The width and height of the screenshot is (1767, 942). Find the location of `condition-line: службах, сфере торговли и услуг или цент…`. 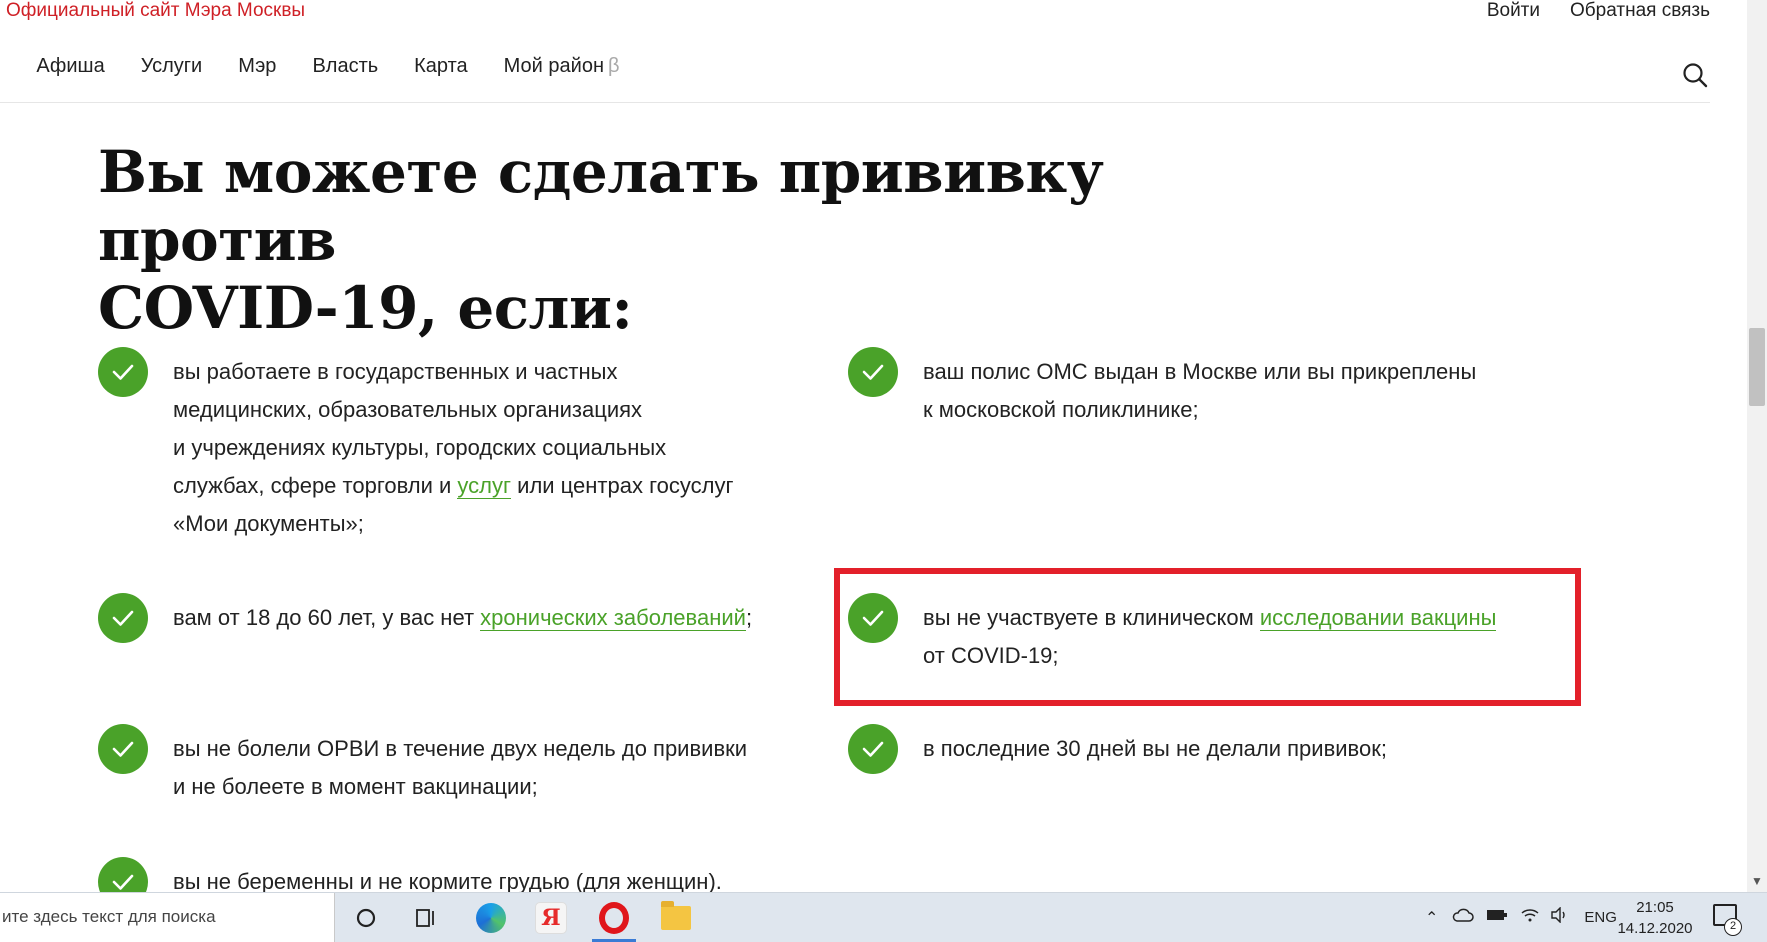

condition-line: службах, сфере торговли и услуг или цент… is located at coordinates (453, 486).